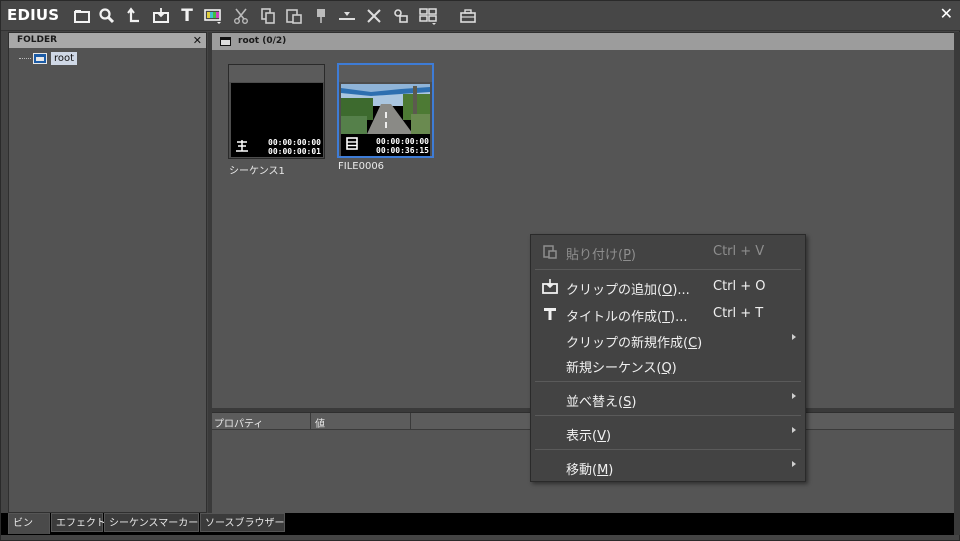  I want to click on clip-tc-out: 00:00:00:01, so click(294, 151).